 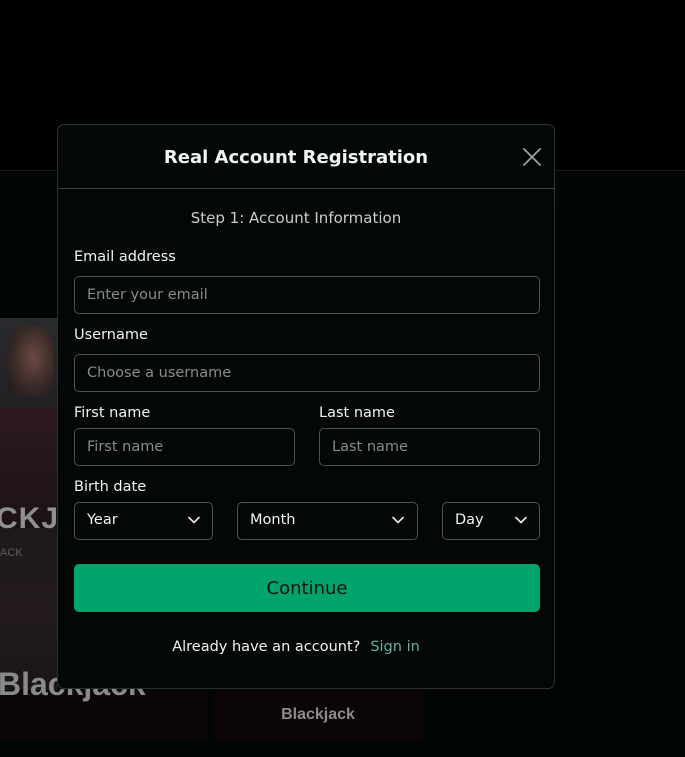 What do you see at coordinates (327, 521) in the screenshot?
I see `birth-month-select: Month` at bounding box center [327, 521].